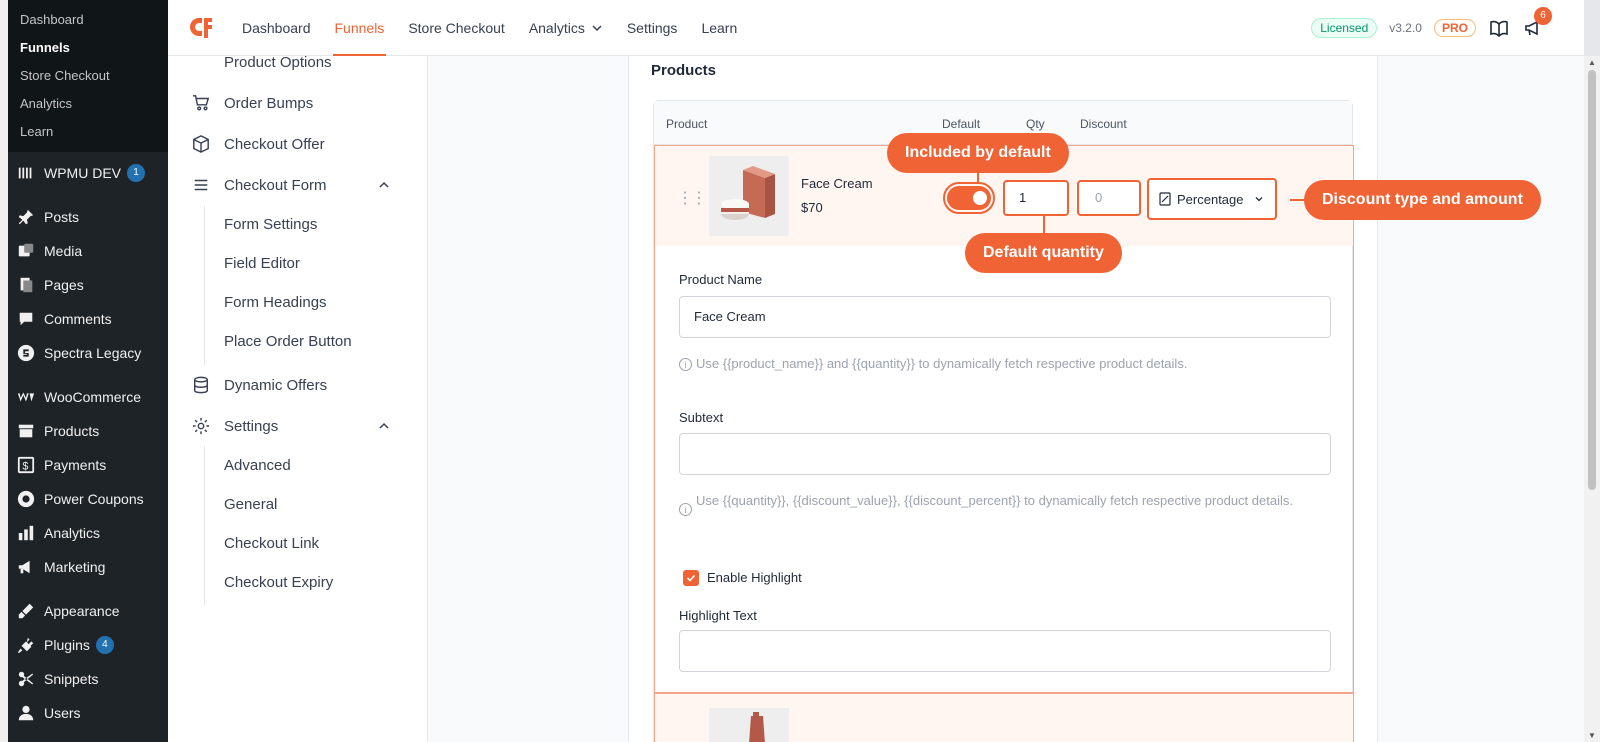 This screenshot has height=742, width=1600. What do you see at coordinates (295, 185) in the screenshot?
I see `nav-checkout-form: Checkout Form` at bounding box center [295, 185].